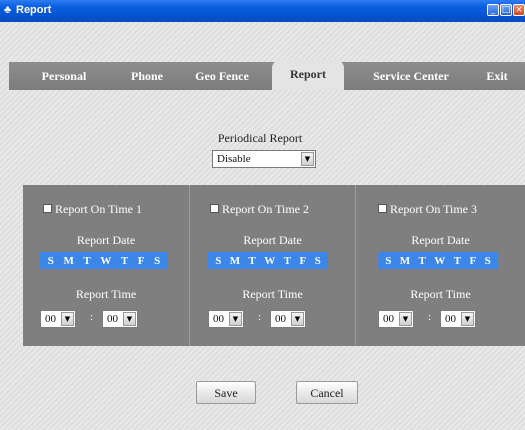 The width and height of the screenshot is (525, 430). Describe the element at coordinates (327, 392) in the screenshot. I see `cancel-button: Cancel` at that location.